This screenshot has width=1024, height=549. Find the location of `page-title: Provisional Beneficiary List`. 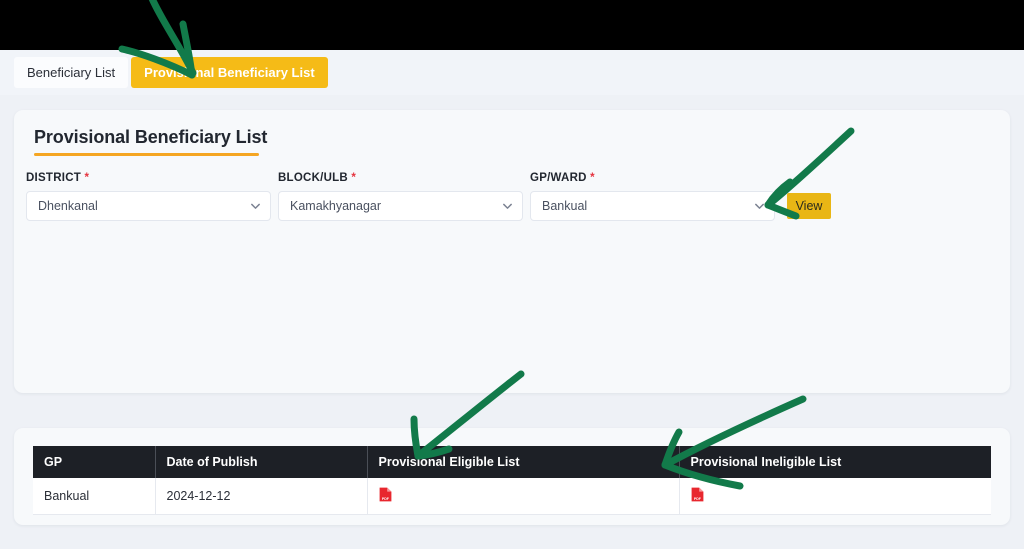

page-title: Provisional Beneficiary List is located at coordinates (151, 137).